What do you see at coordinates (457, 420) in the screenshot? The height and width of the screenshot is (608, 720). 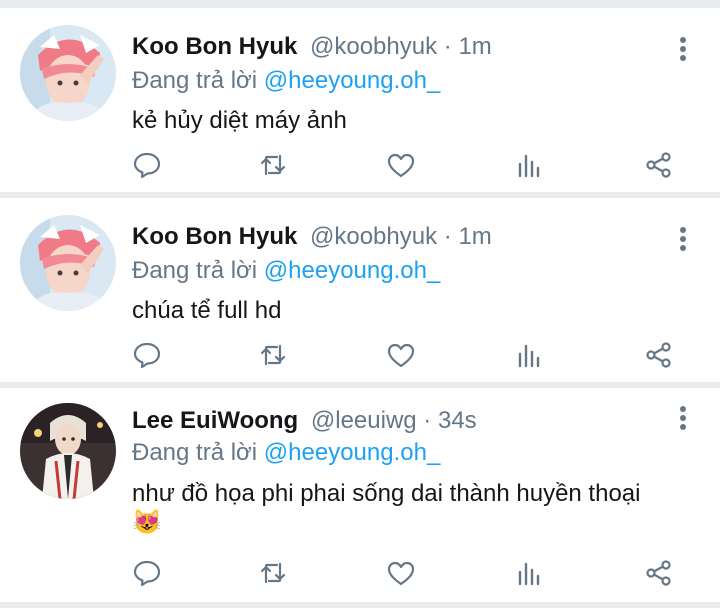 I see `timestamp: 34s` at bounding box center [457, 420].